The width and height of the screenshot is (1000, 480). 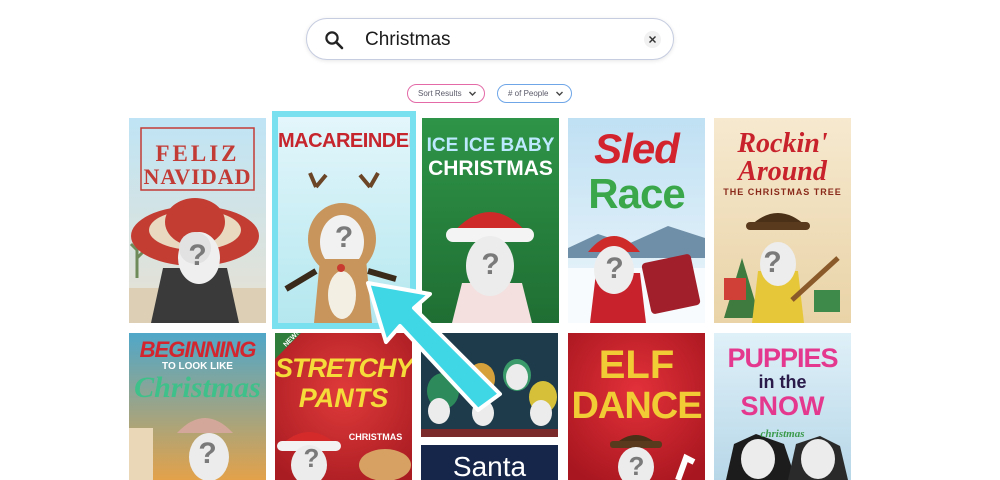 What do you see at coordinates (375, 437) in the screenshot?
I see `card-stretchy-pants-title-3: CHRISTMAS` at bounding box center [375, 437].